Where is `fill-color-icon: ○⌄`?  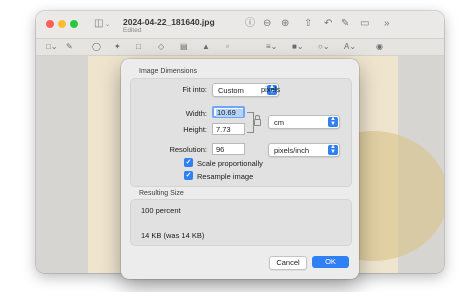
fill-color-icon: ○⌄ is located at coordinates (324, 46).